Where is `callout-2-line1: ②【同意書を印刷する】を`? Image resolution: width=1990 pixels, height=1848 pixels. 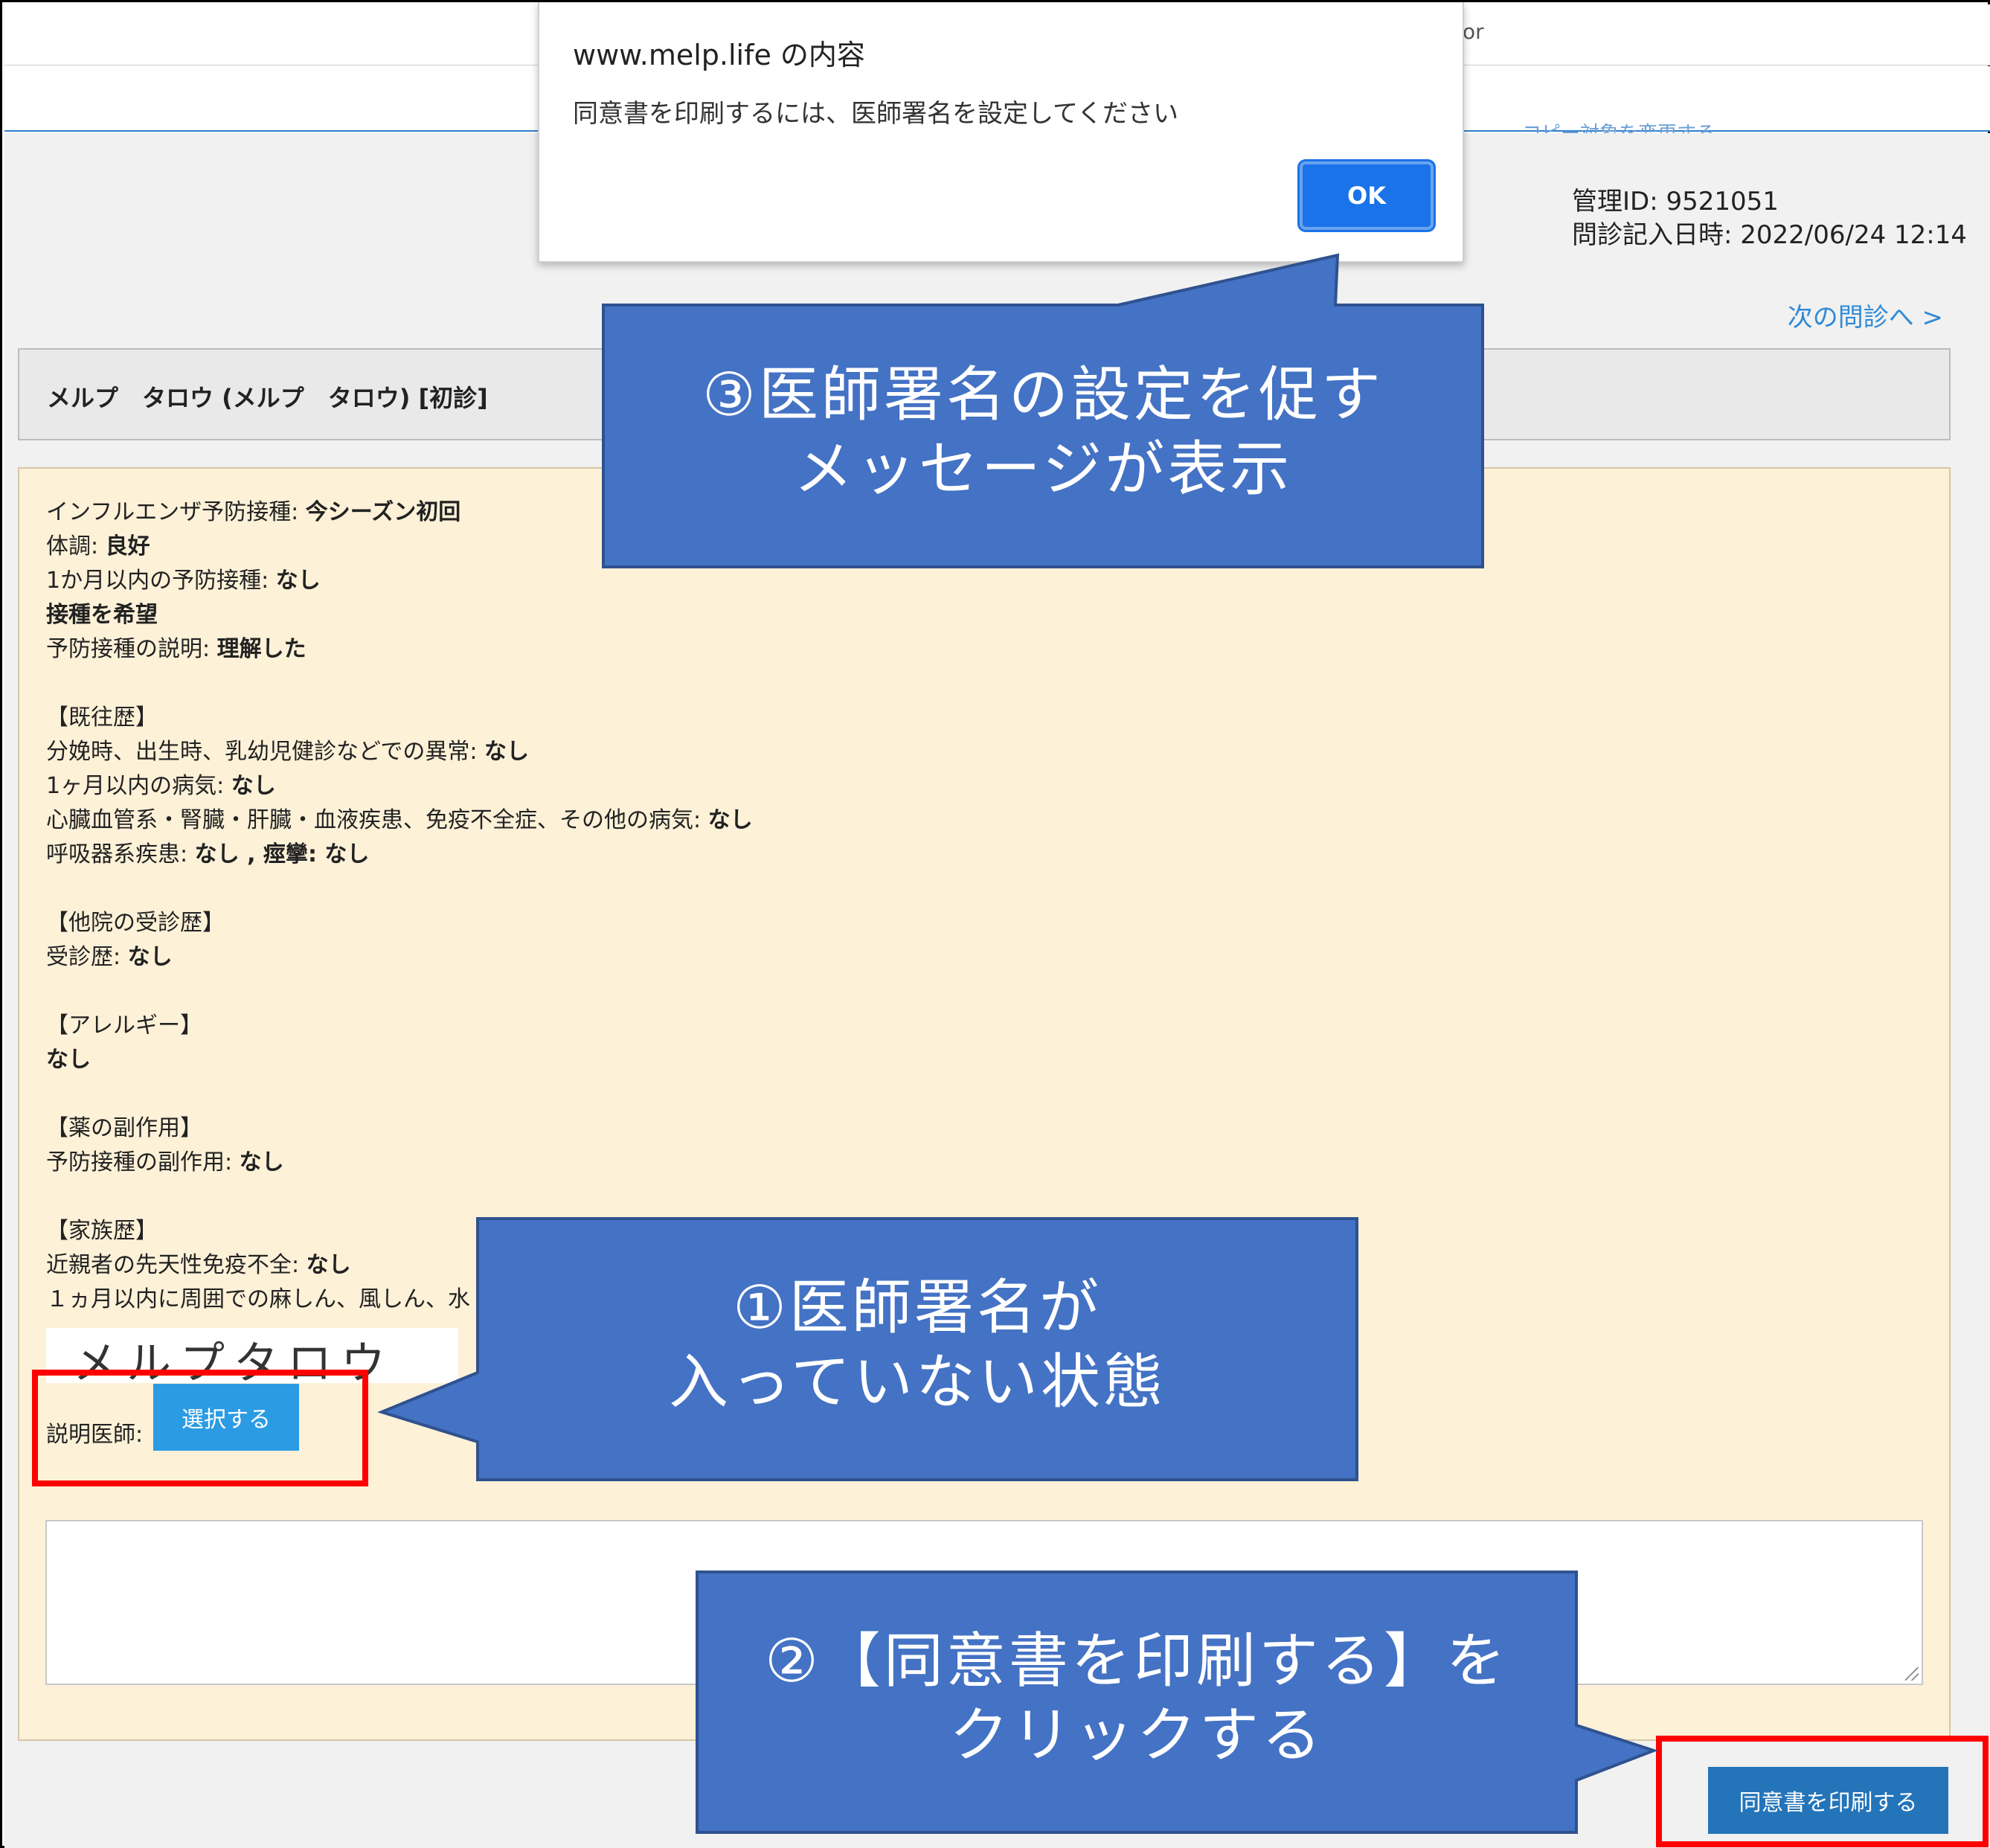 callout-2-line1: ②【同意書を印刷する】を is located at coordinates (1137, 1660).